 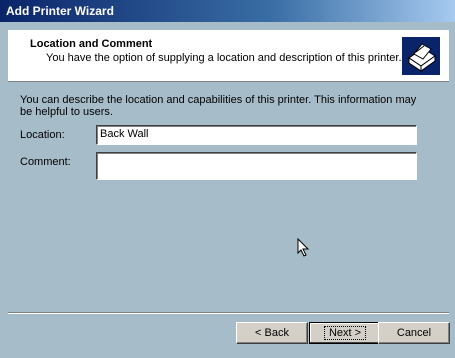 I want to click on mouse-cursor-icon, so click(x=303, y=247).